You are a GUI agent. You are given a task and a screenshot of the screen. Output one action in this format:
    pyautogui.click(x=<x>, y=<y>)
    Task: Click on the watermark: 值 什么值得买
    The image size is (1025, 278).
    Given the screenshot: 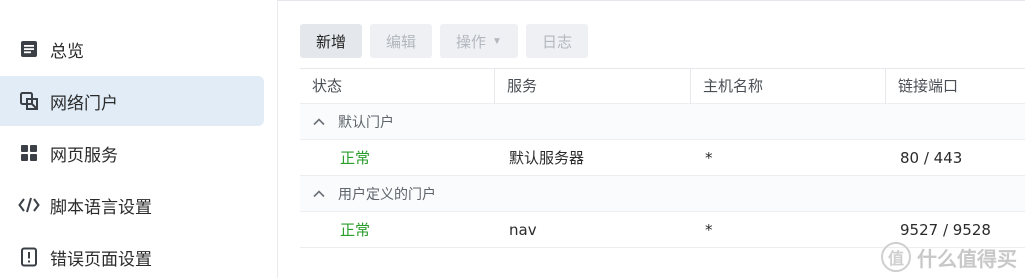 What is the action you would take?
    pyautogui.click(x=949, y=257)
    